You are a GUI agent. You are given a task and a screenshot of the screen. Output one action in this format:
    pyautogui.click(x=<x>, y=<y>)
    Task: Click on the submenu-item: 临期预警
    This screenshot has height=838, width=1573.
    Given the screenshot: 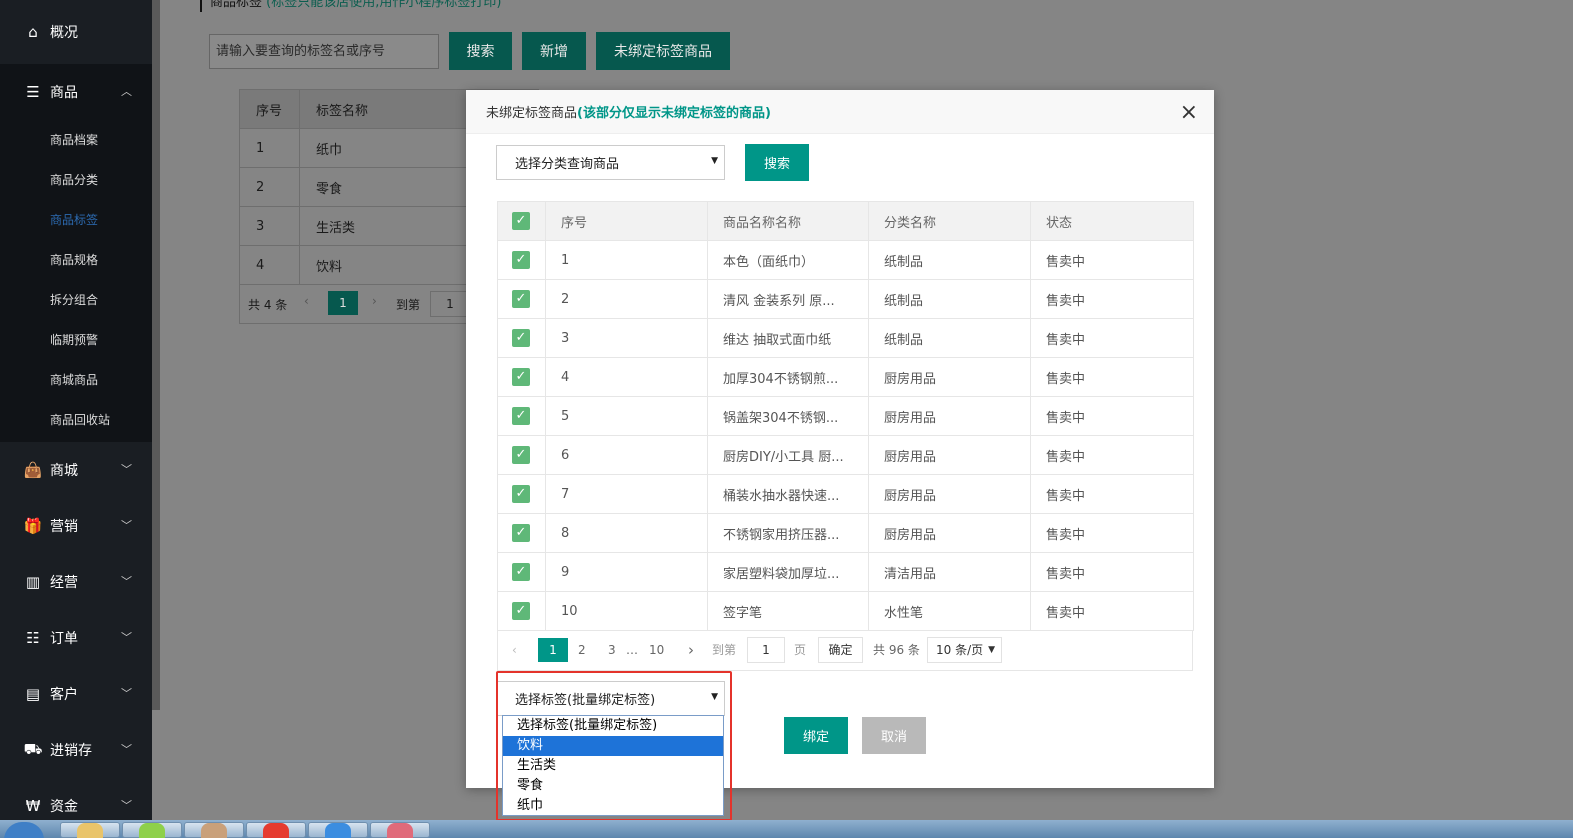 What is the action you would take?
    pyautogui.click(x=76, y=340)
    